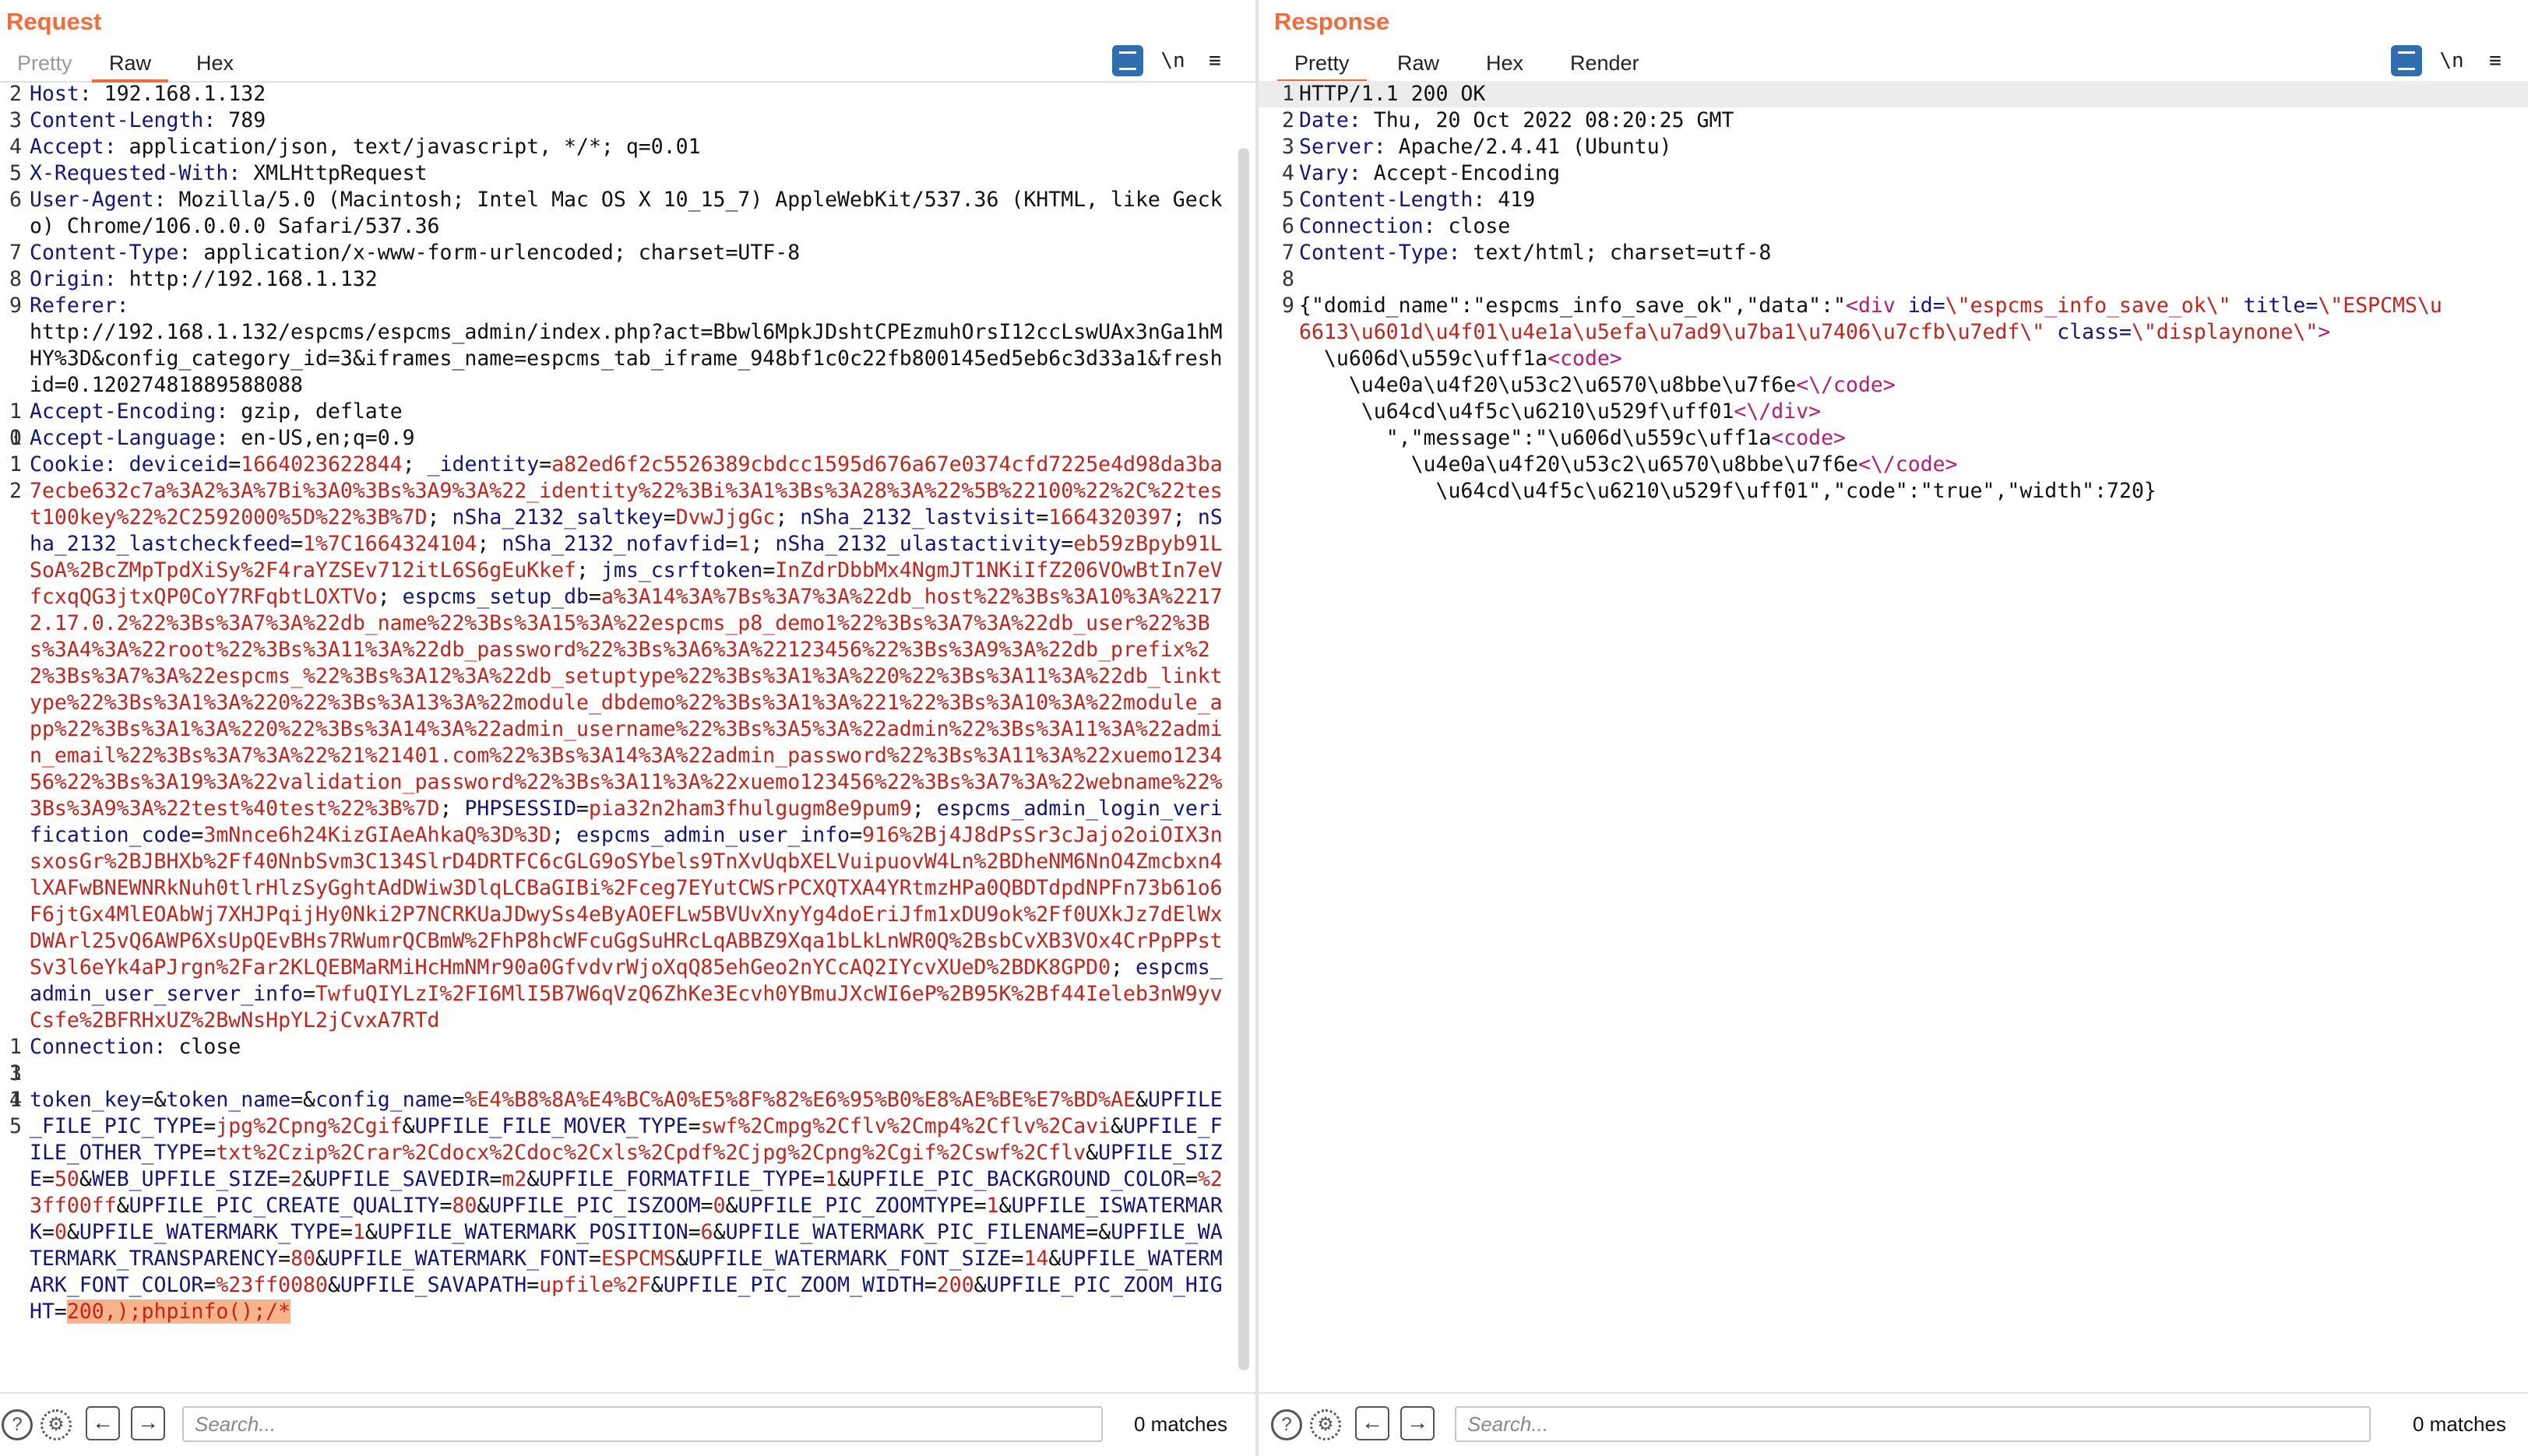 Image resolution: width=2528 pixels, height=1456 pixels. Describe the element at coordinates (627, 1059) in the screenshot. I see `header-line: 13 Connection: close` at that location.